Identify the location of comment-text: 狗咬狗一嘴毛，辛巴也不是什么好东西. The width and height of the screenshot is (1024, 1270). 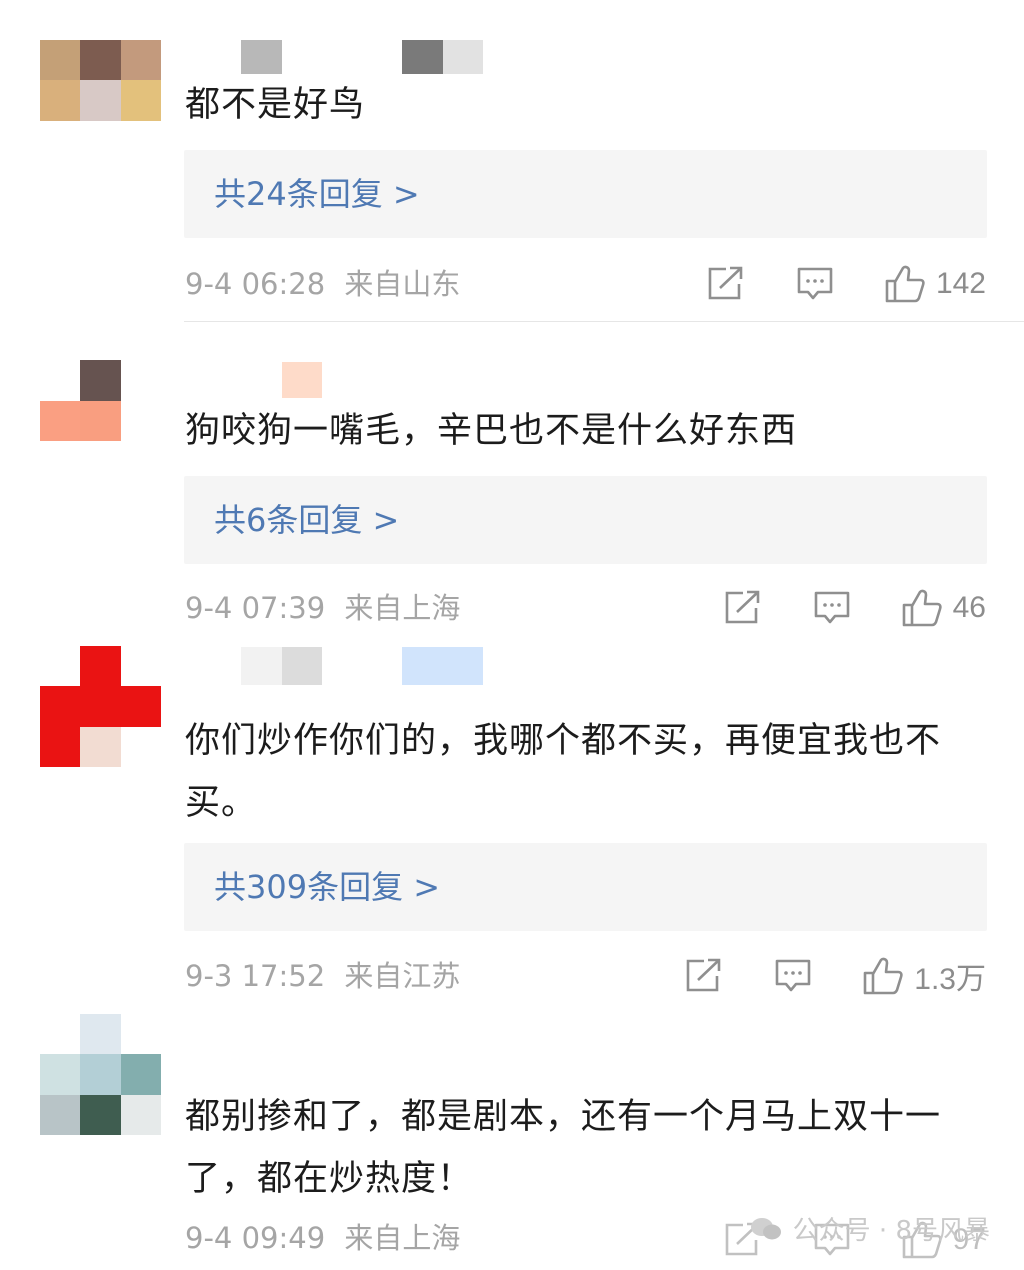
(491, 431).